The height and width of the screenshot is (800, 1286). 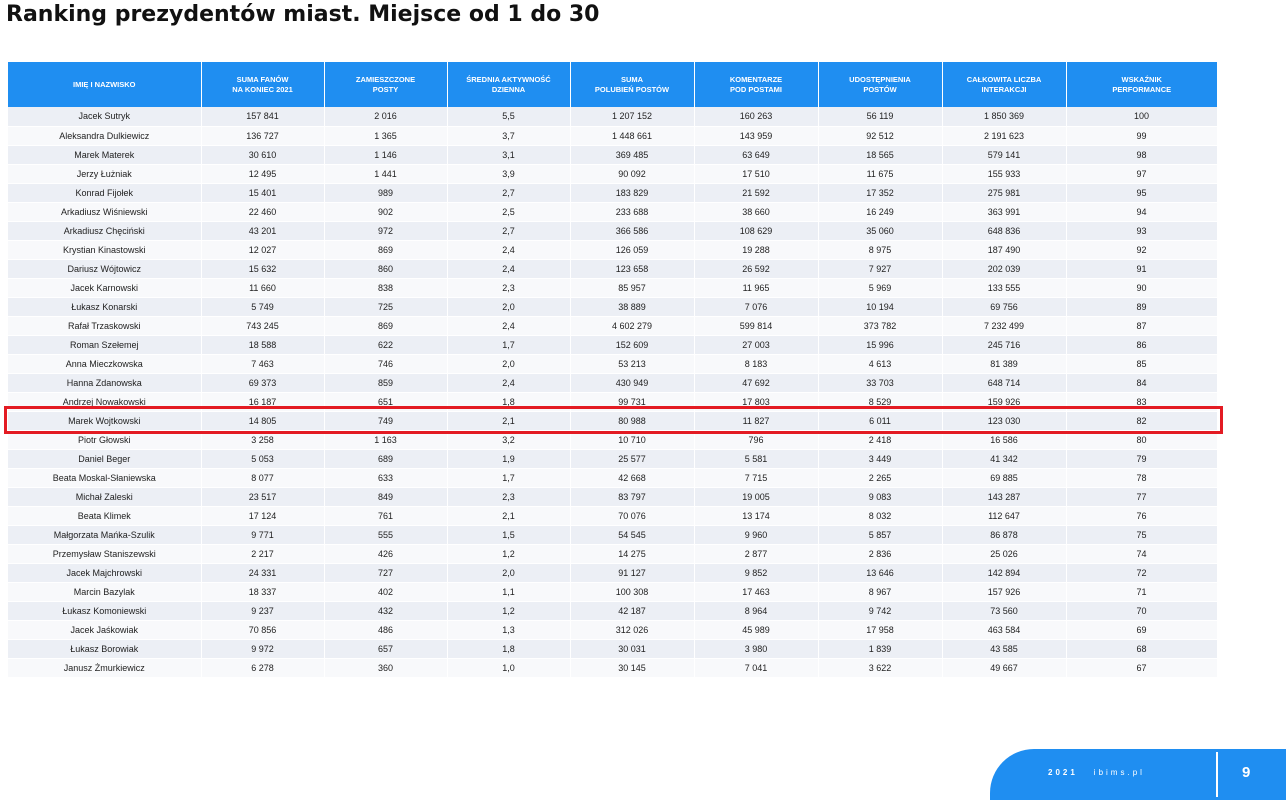 What do you see at coordinates (1142, 345) in the screenshot?
I see `cell-col-performance: 86` at bounding box center [1142, 345].